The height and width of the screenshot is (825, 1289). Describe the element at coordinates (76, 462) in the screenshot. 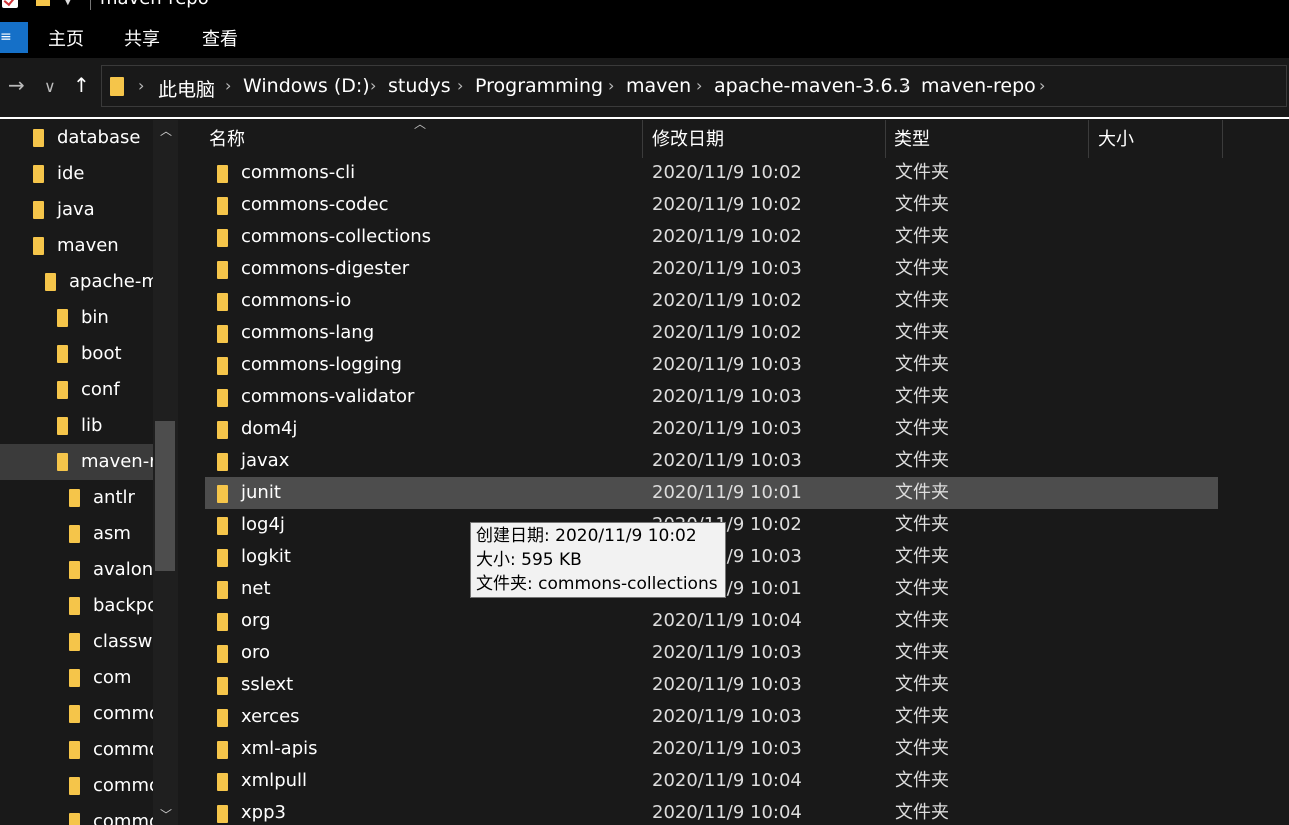

I see `tree-item-maven-repo: maven-r` at that location.